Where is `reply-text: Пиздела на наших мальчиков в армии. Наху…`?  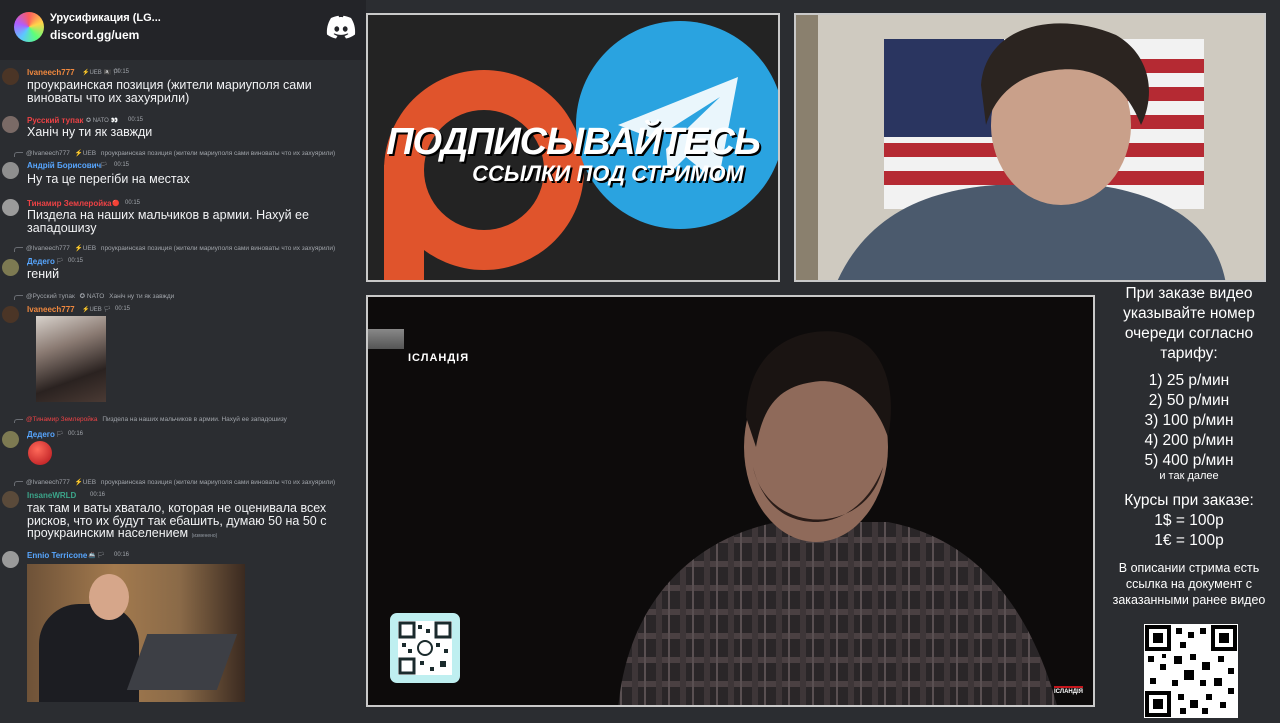 reply-text: Пиздела на наших мальчиков в армии. Наху… is located at coordinates (194, 419).